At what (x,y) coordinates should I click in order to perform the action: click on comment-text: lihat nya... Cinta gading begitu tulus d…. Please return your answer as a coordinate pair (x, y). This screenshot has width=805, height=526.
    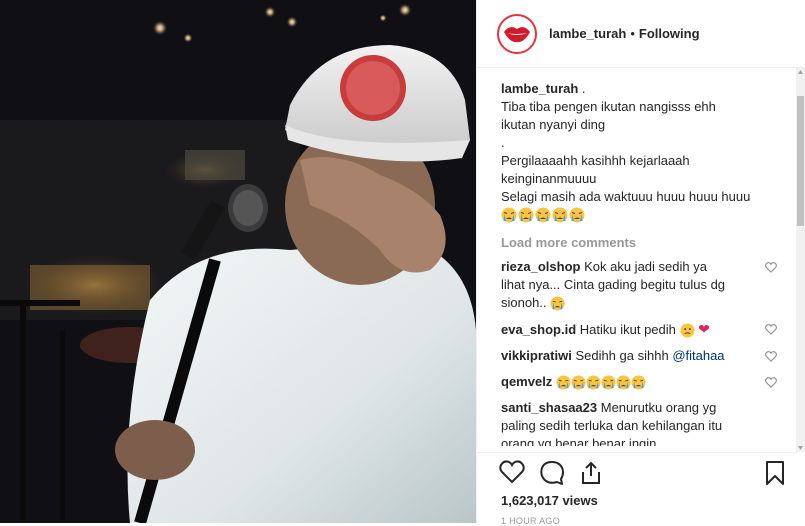
    Looking at the image, I should click on (613, 284).